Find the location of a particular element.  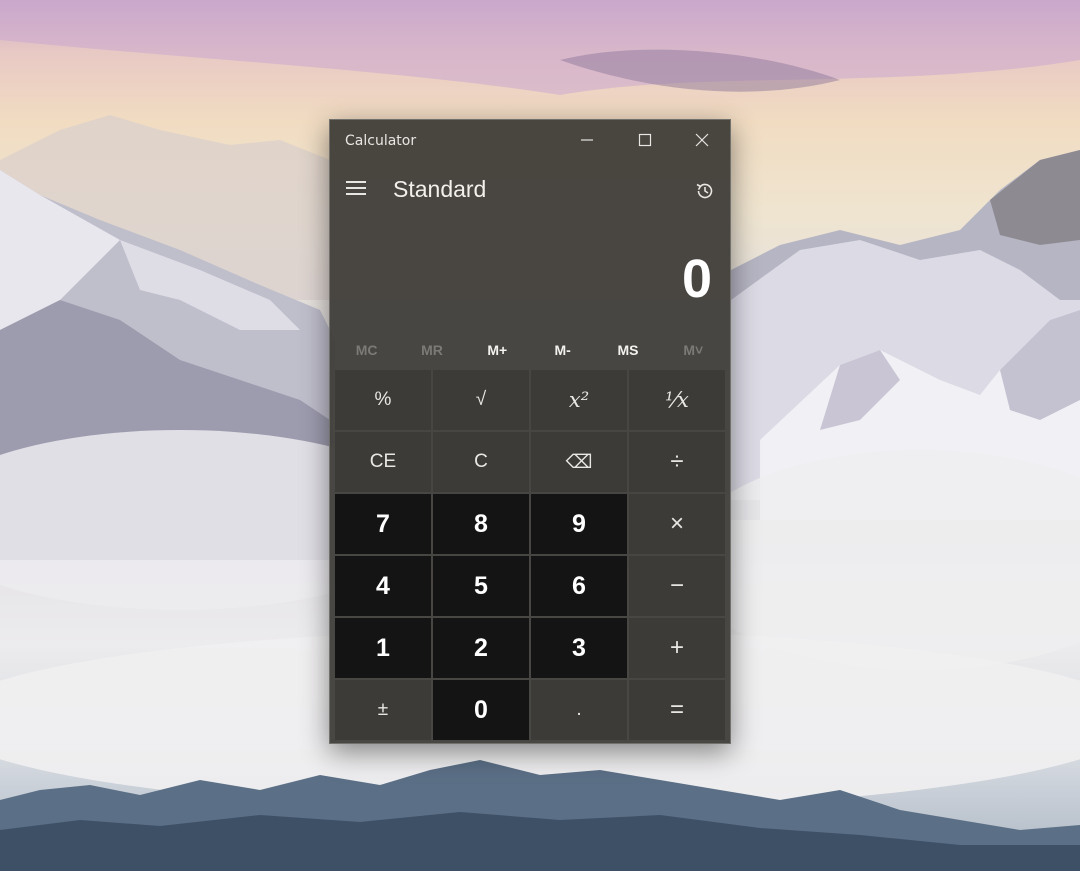

history-icon is located at coordinates (705, 191).